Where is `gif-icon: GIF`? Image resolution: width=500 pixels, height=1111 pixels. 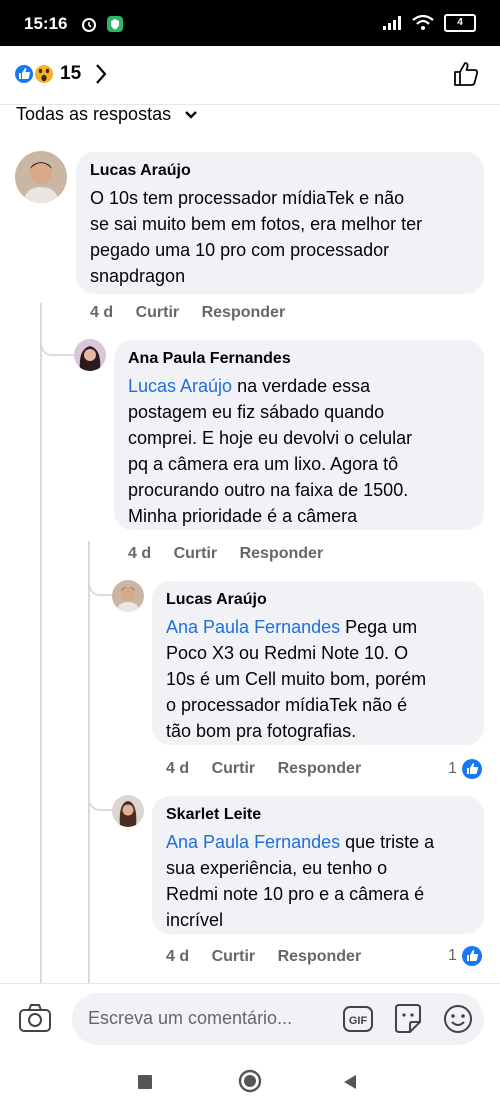
gif-icon: GIF is located at coordinates (358, 1019).